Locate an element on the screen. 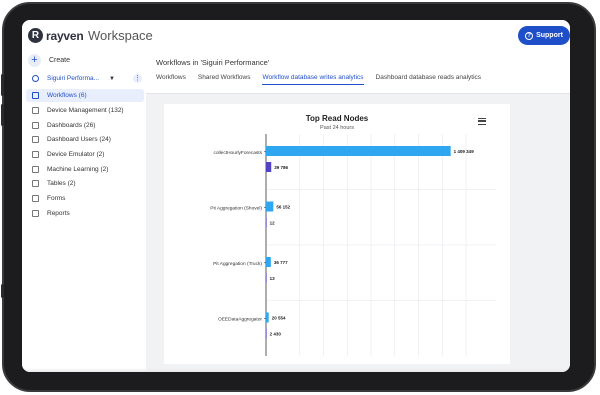  page-title: Workflows in 'Siguiri Performance' is located at coordinates (213, 62).